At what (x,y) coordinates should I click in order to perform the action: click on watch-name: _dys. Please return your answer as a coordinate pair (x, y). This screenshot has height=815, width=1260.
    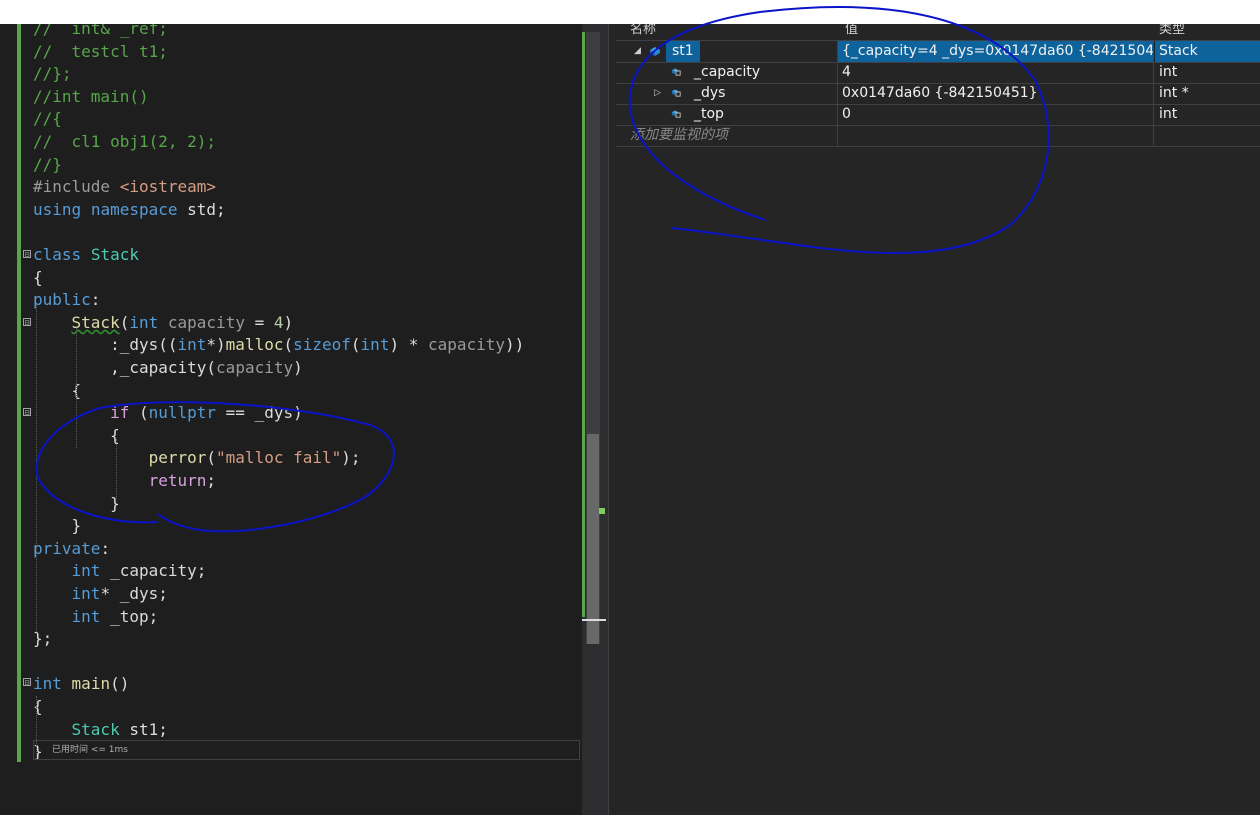
    Looking at the image, I should click on (710, 93).